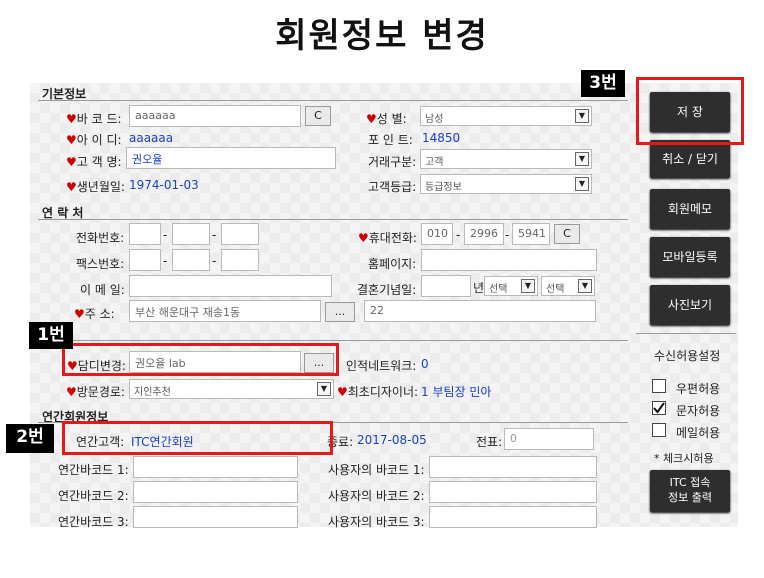  What do you see at coordinates (376, 522) in the screenshot?
I see `user-barcode3-label: 사용자의 바코드 3:` at bounding box center [376, 522].